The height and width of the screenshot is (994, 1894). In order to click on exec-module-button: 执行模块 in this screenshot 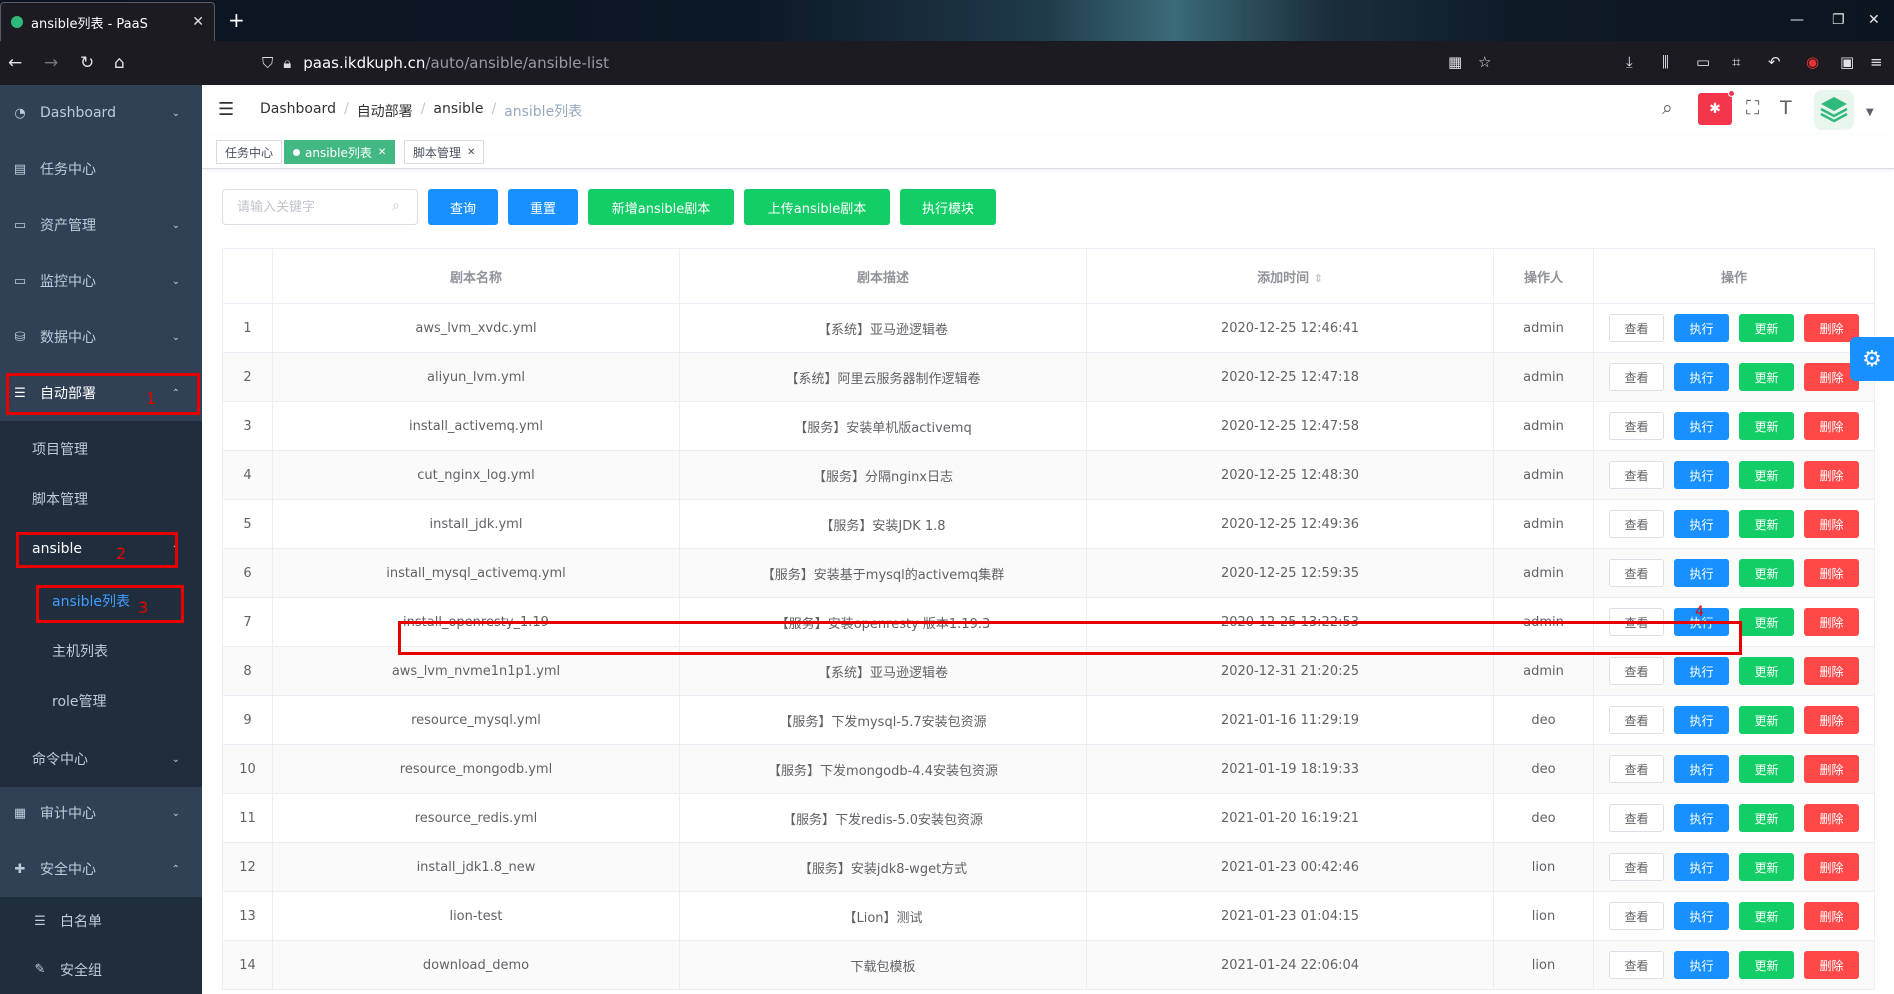, I will do `click(948, 207)`.